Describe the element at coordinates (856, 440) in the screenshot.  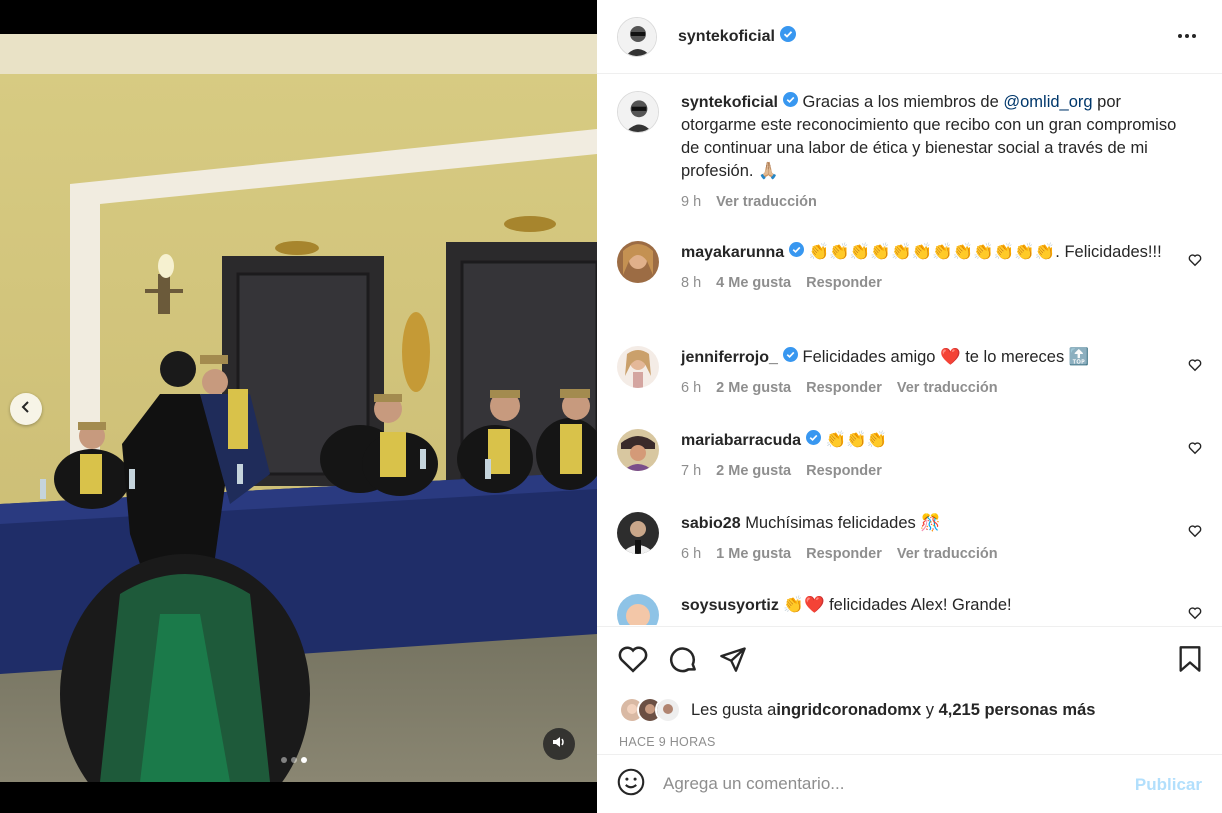
I see `comment-text: 👏👏👏` at that location.